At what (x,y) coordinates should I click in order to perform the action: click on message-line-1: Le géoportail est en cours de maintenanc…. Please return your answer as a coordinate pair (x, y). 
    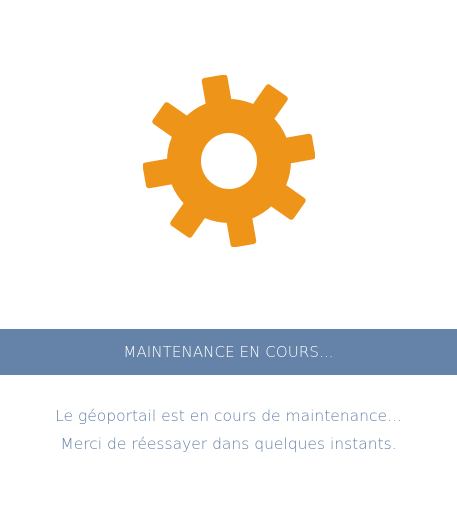
    Looking at the image, I should click on (228, 416).